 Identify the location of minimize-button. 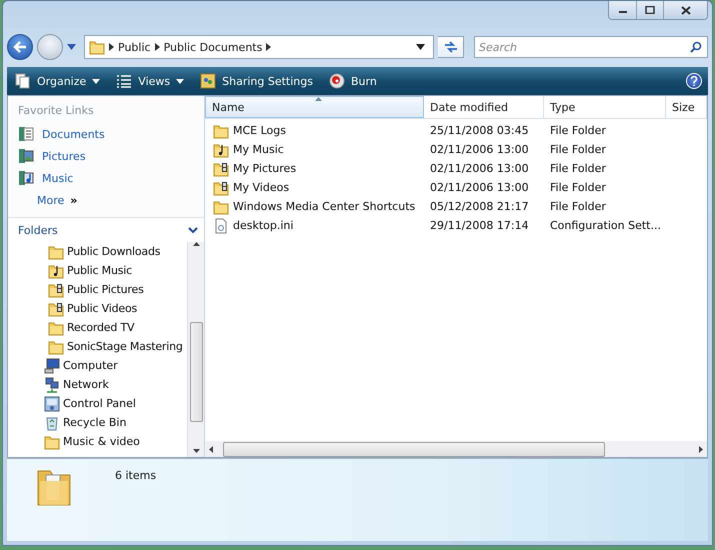
(622, 10).